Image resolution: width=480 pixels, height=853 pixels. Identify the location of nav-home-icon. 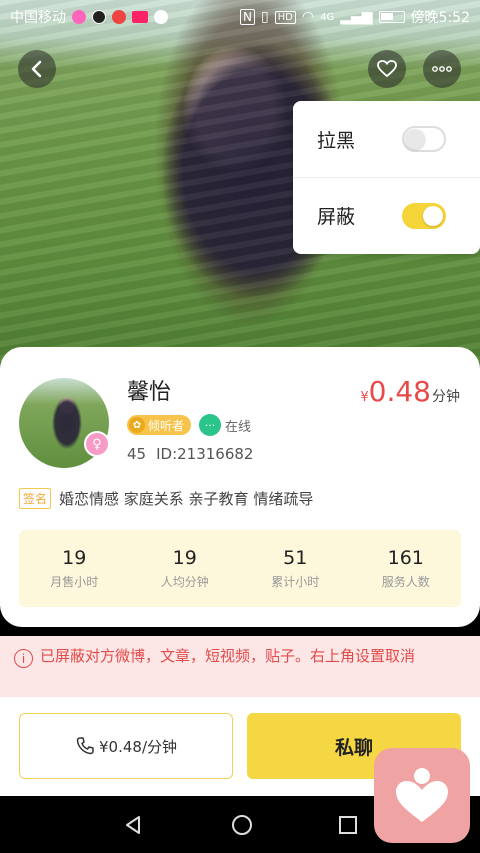
(241, 824).